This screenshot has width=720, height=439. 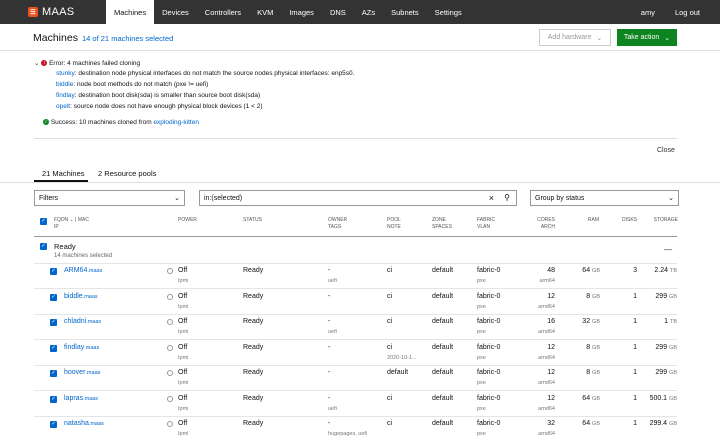 What do you see at coordinates (491, 198) in the screenshot?
I see `clear-icon: ×` at bounding box center [491, 198].